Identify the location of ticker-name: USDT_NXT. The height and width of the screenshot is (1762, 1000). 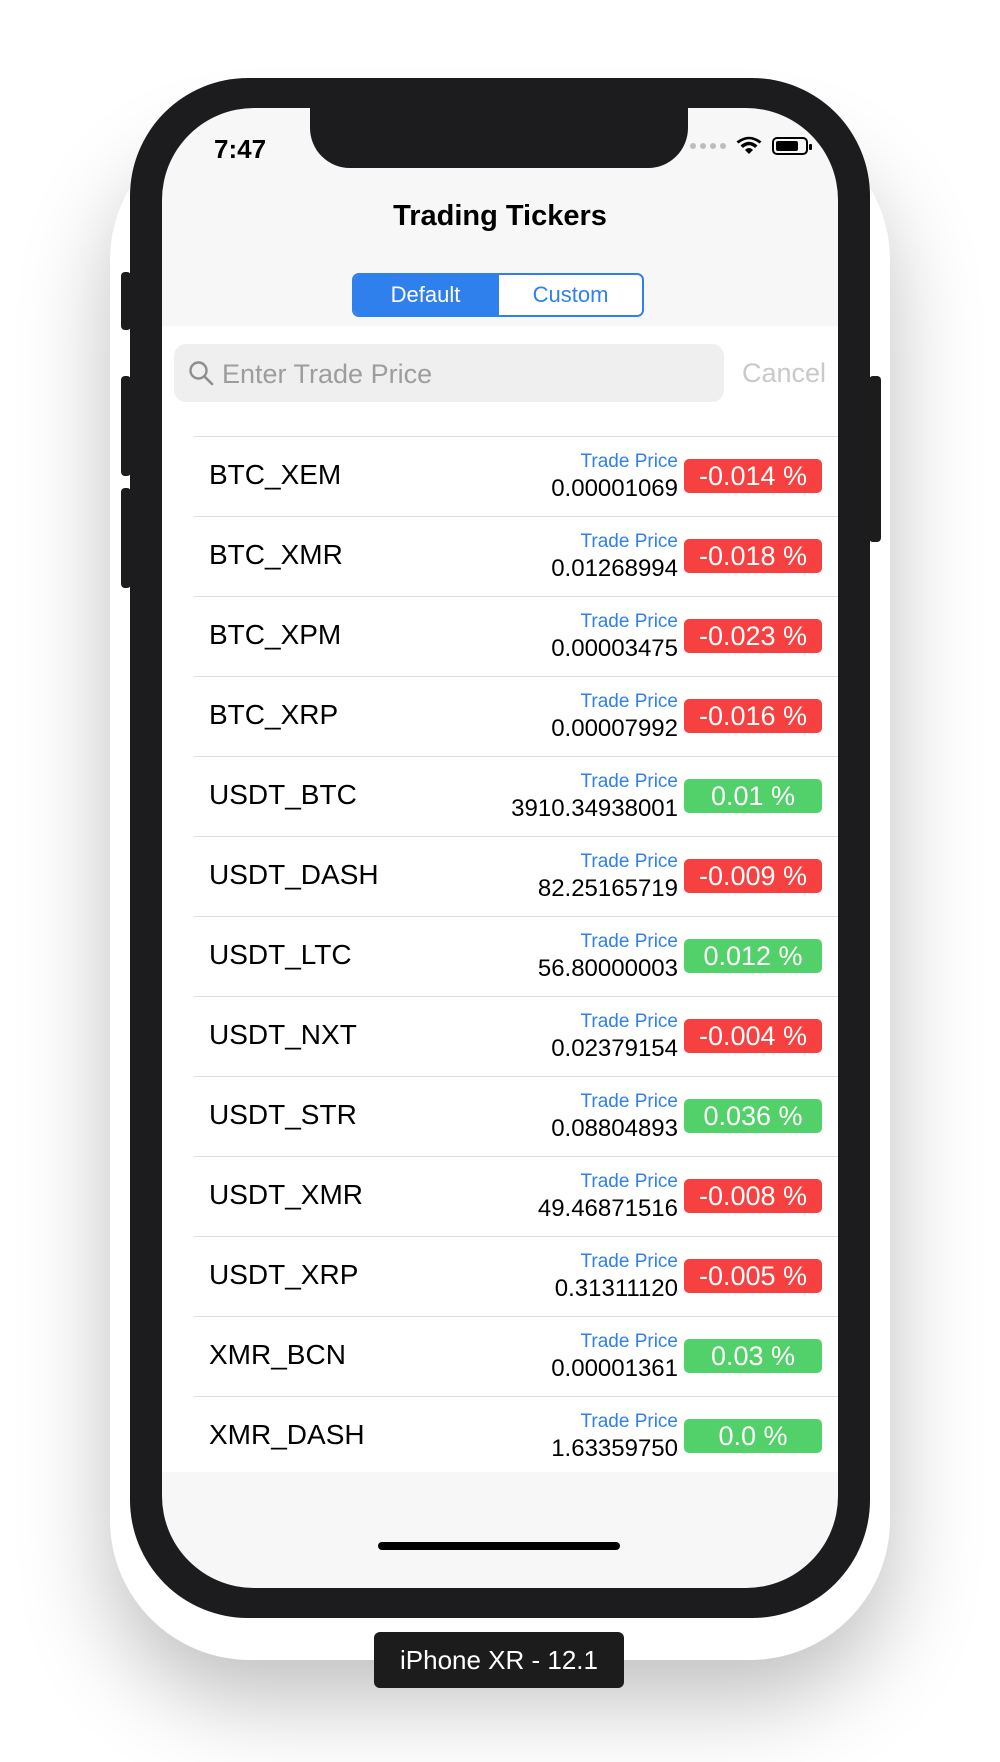
(283, 1034).